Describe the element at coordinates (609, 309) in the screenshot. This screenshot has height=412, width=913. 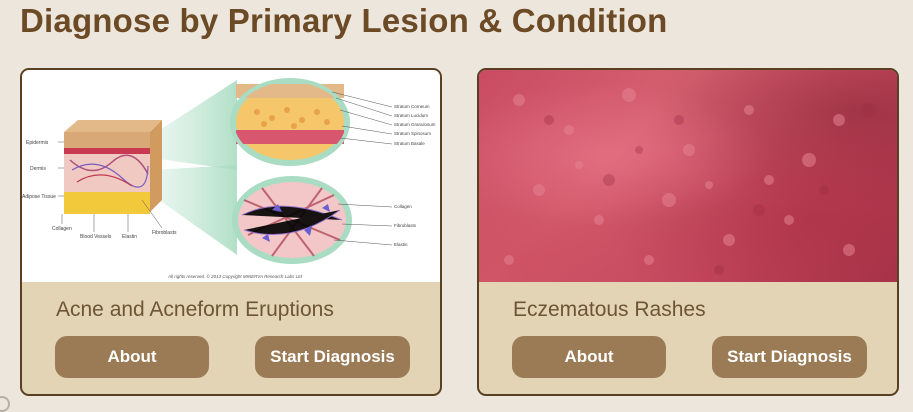
I see `card-title: Eczematous Rashes` at that location.